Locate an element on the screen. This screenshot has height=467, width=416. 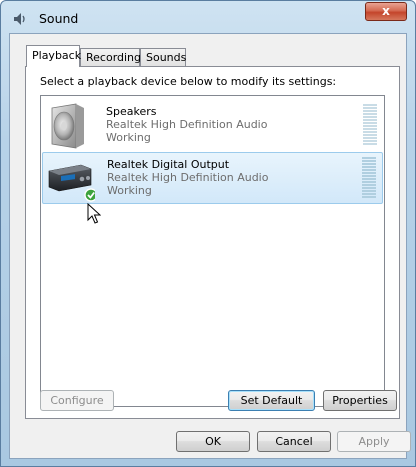
cancel-button: Cancel is located at coordinates (294, 441).